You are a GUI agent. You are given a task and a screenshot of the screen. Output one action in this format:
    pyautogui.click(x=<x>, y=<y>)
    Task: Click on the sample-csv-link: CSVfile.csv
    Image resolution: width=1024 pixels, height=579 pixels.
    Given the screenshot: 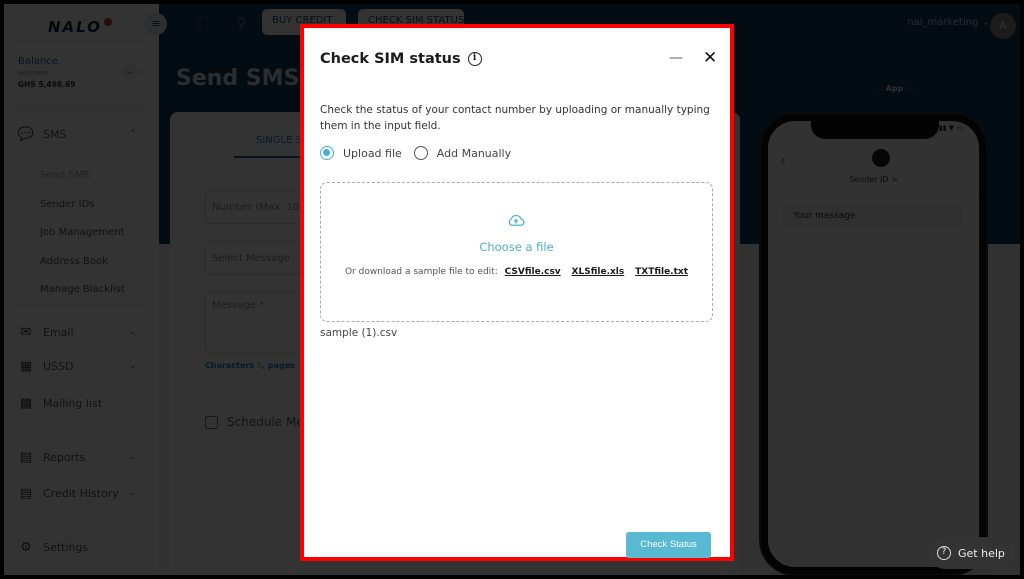 What is the action you would take?
    pyautogui.click(x=533, y=272)
    